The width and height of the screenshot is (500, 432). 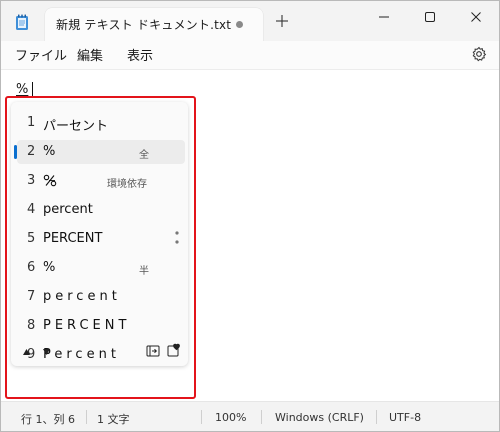 I want to click on modified-dot-icon, so click(x=239, y=24).